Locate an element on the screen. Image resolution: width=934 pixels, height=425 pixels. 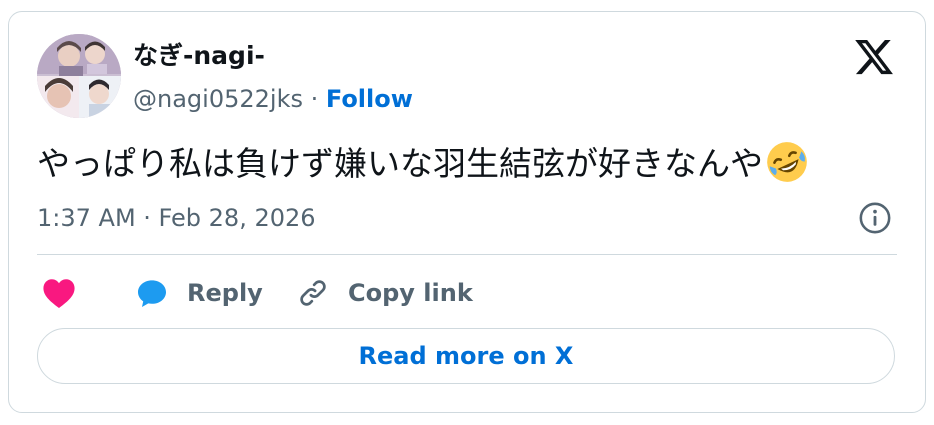
heart-icon is located at coordinates (59, 294).